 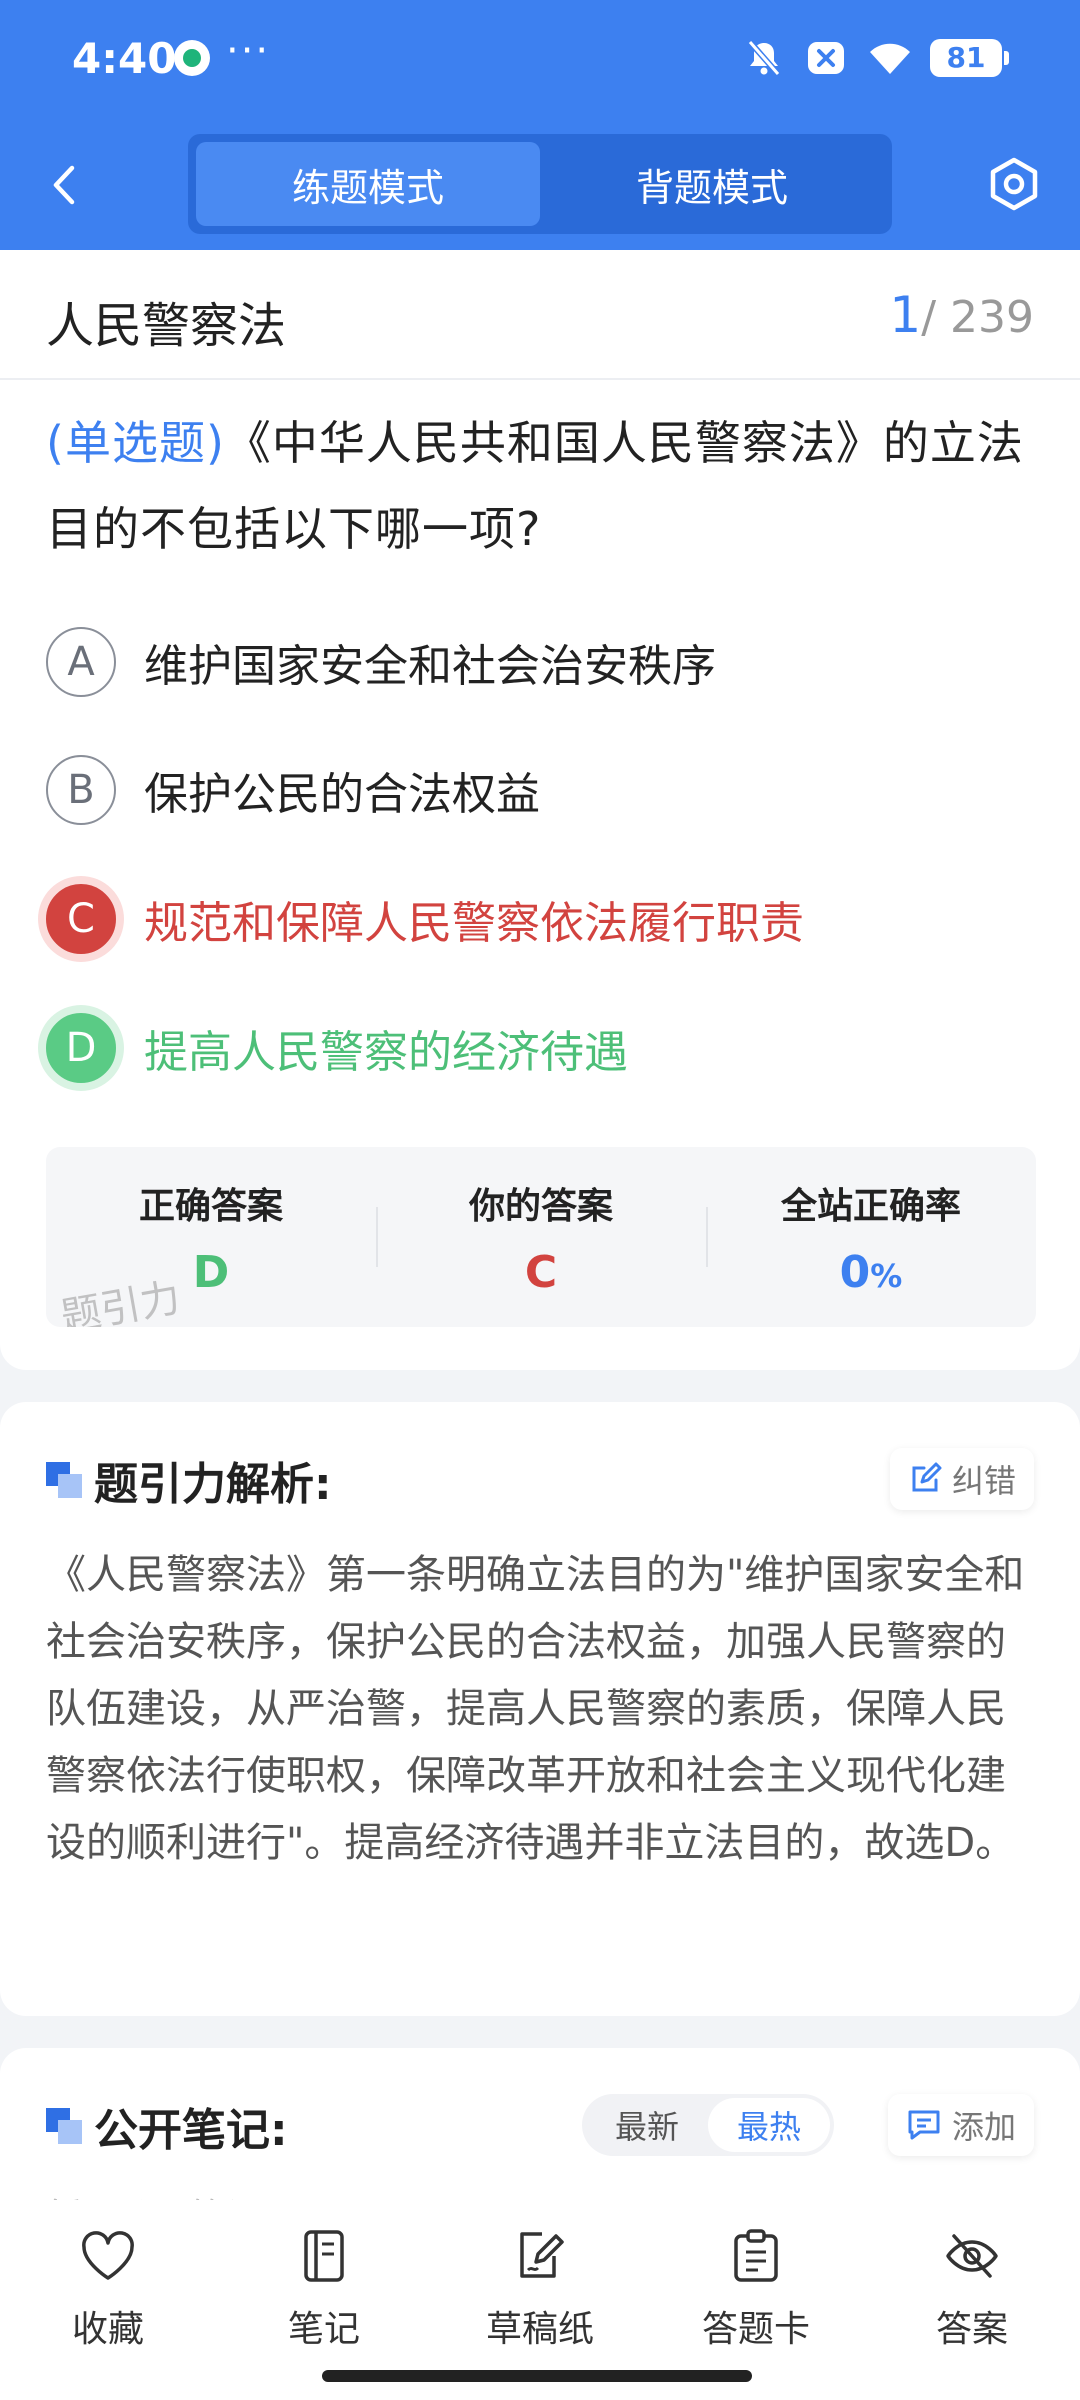 I want to click on favorite-button: 收藏, so click(x=108, y=2300).